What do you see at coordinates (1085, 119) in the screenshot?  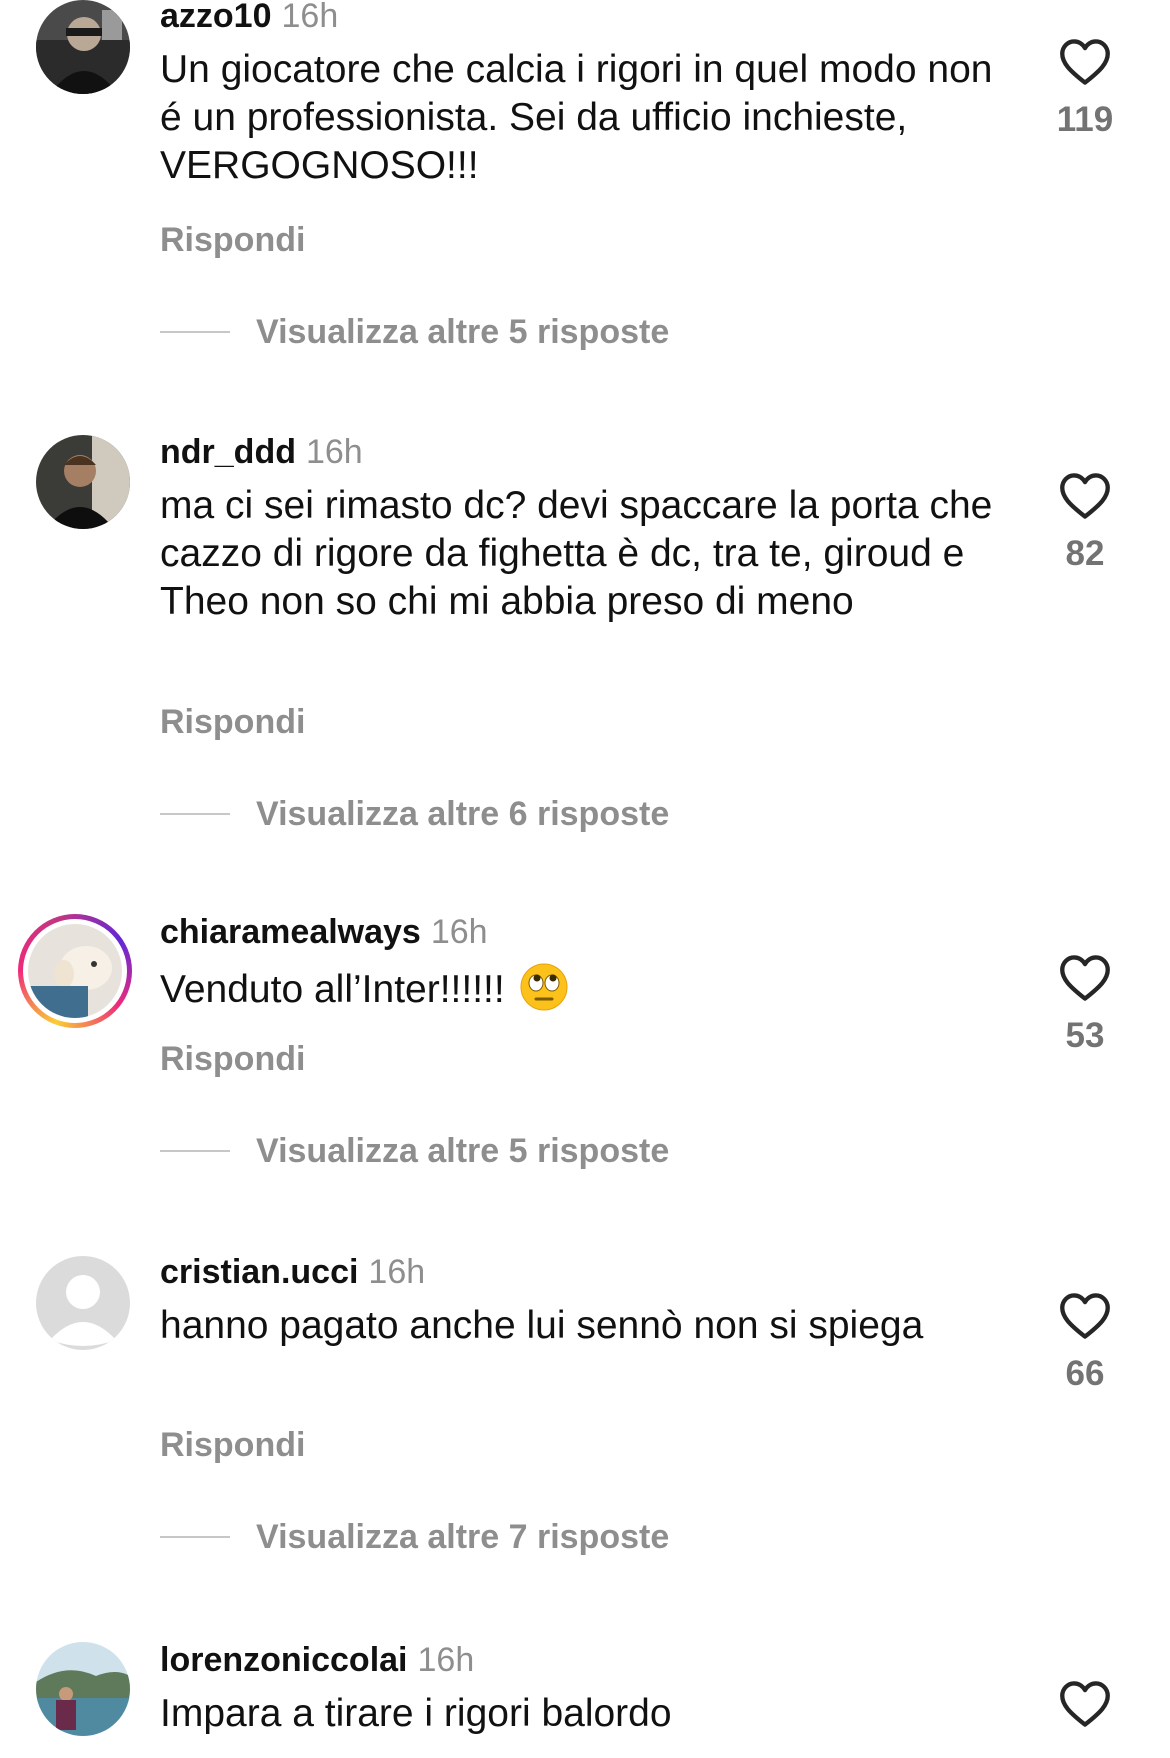 I see `like-count: 119` at bounding box center [1085, 119].